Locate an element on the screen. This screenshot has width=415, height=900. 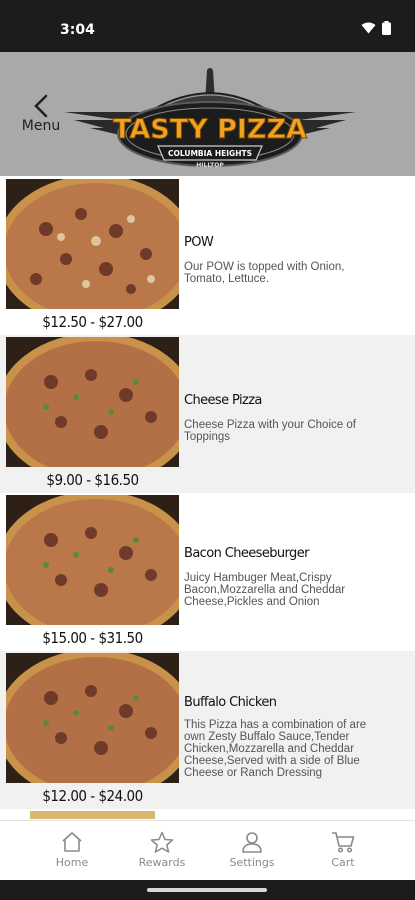
home-icon is located at coordinates (72, 842).